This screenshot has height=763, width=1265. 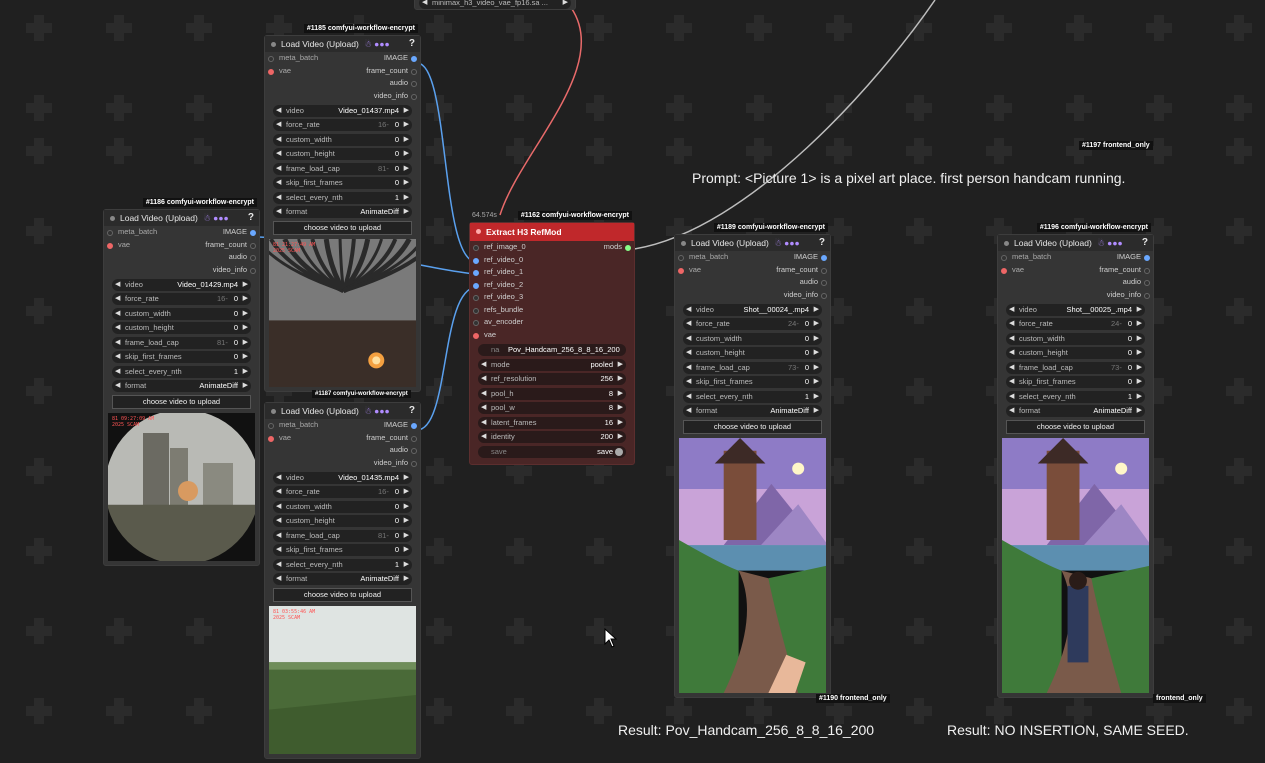 I want to click on refmod-widget: ◀ identity 200 ▶, so click(x=552, y=437).